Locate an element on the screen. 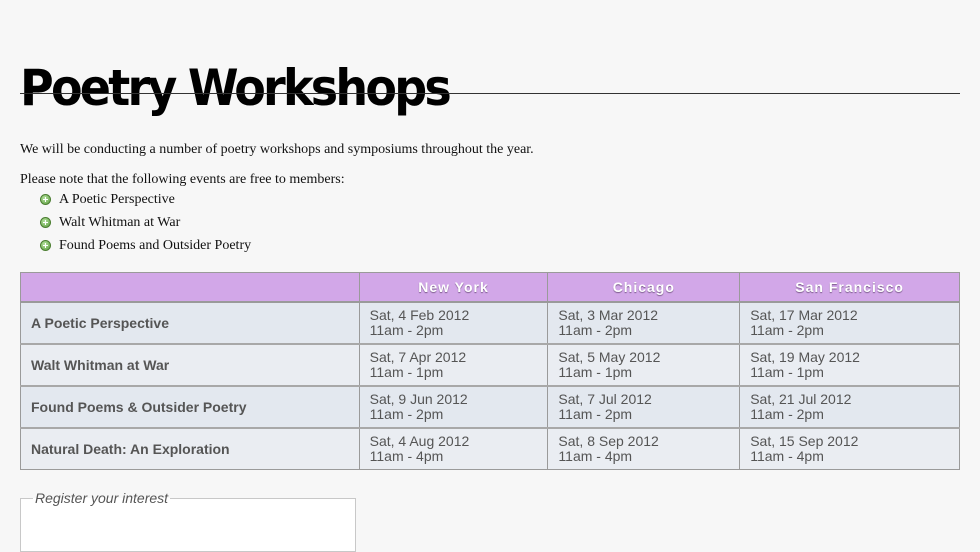 This screenshot has height=552, width=980. session-date: Sat, 15 Sep 2012 is located at coordinates (804, 441).